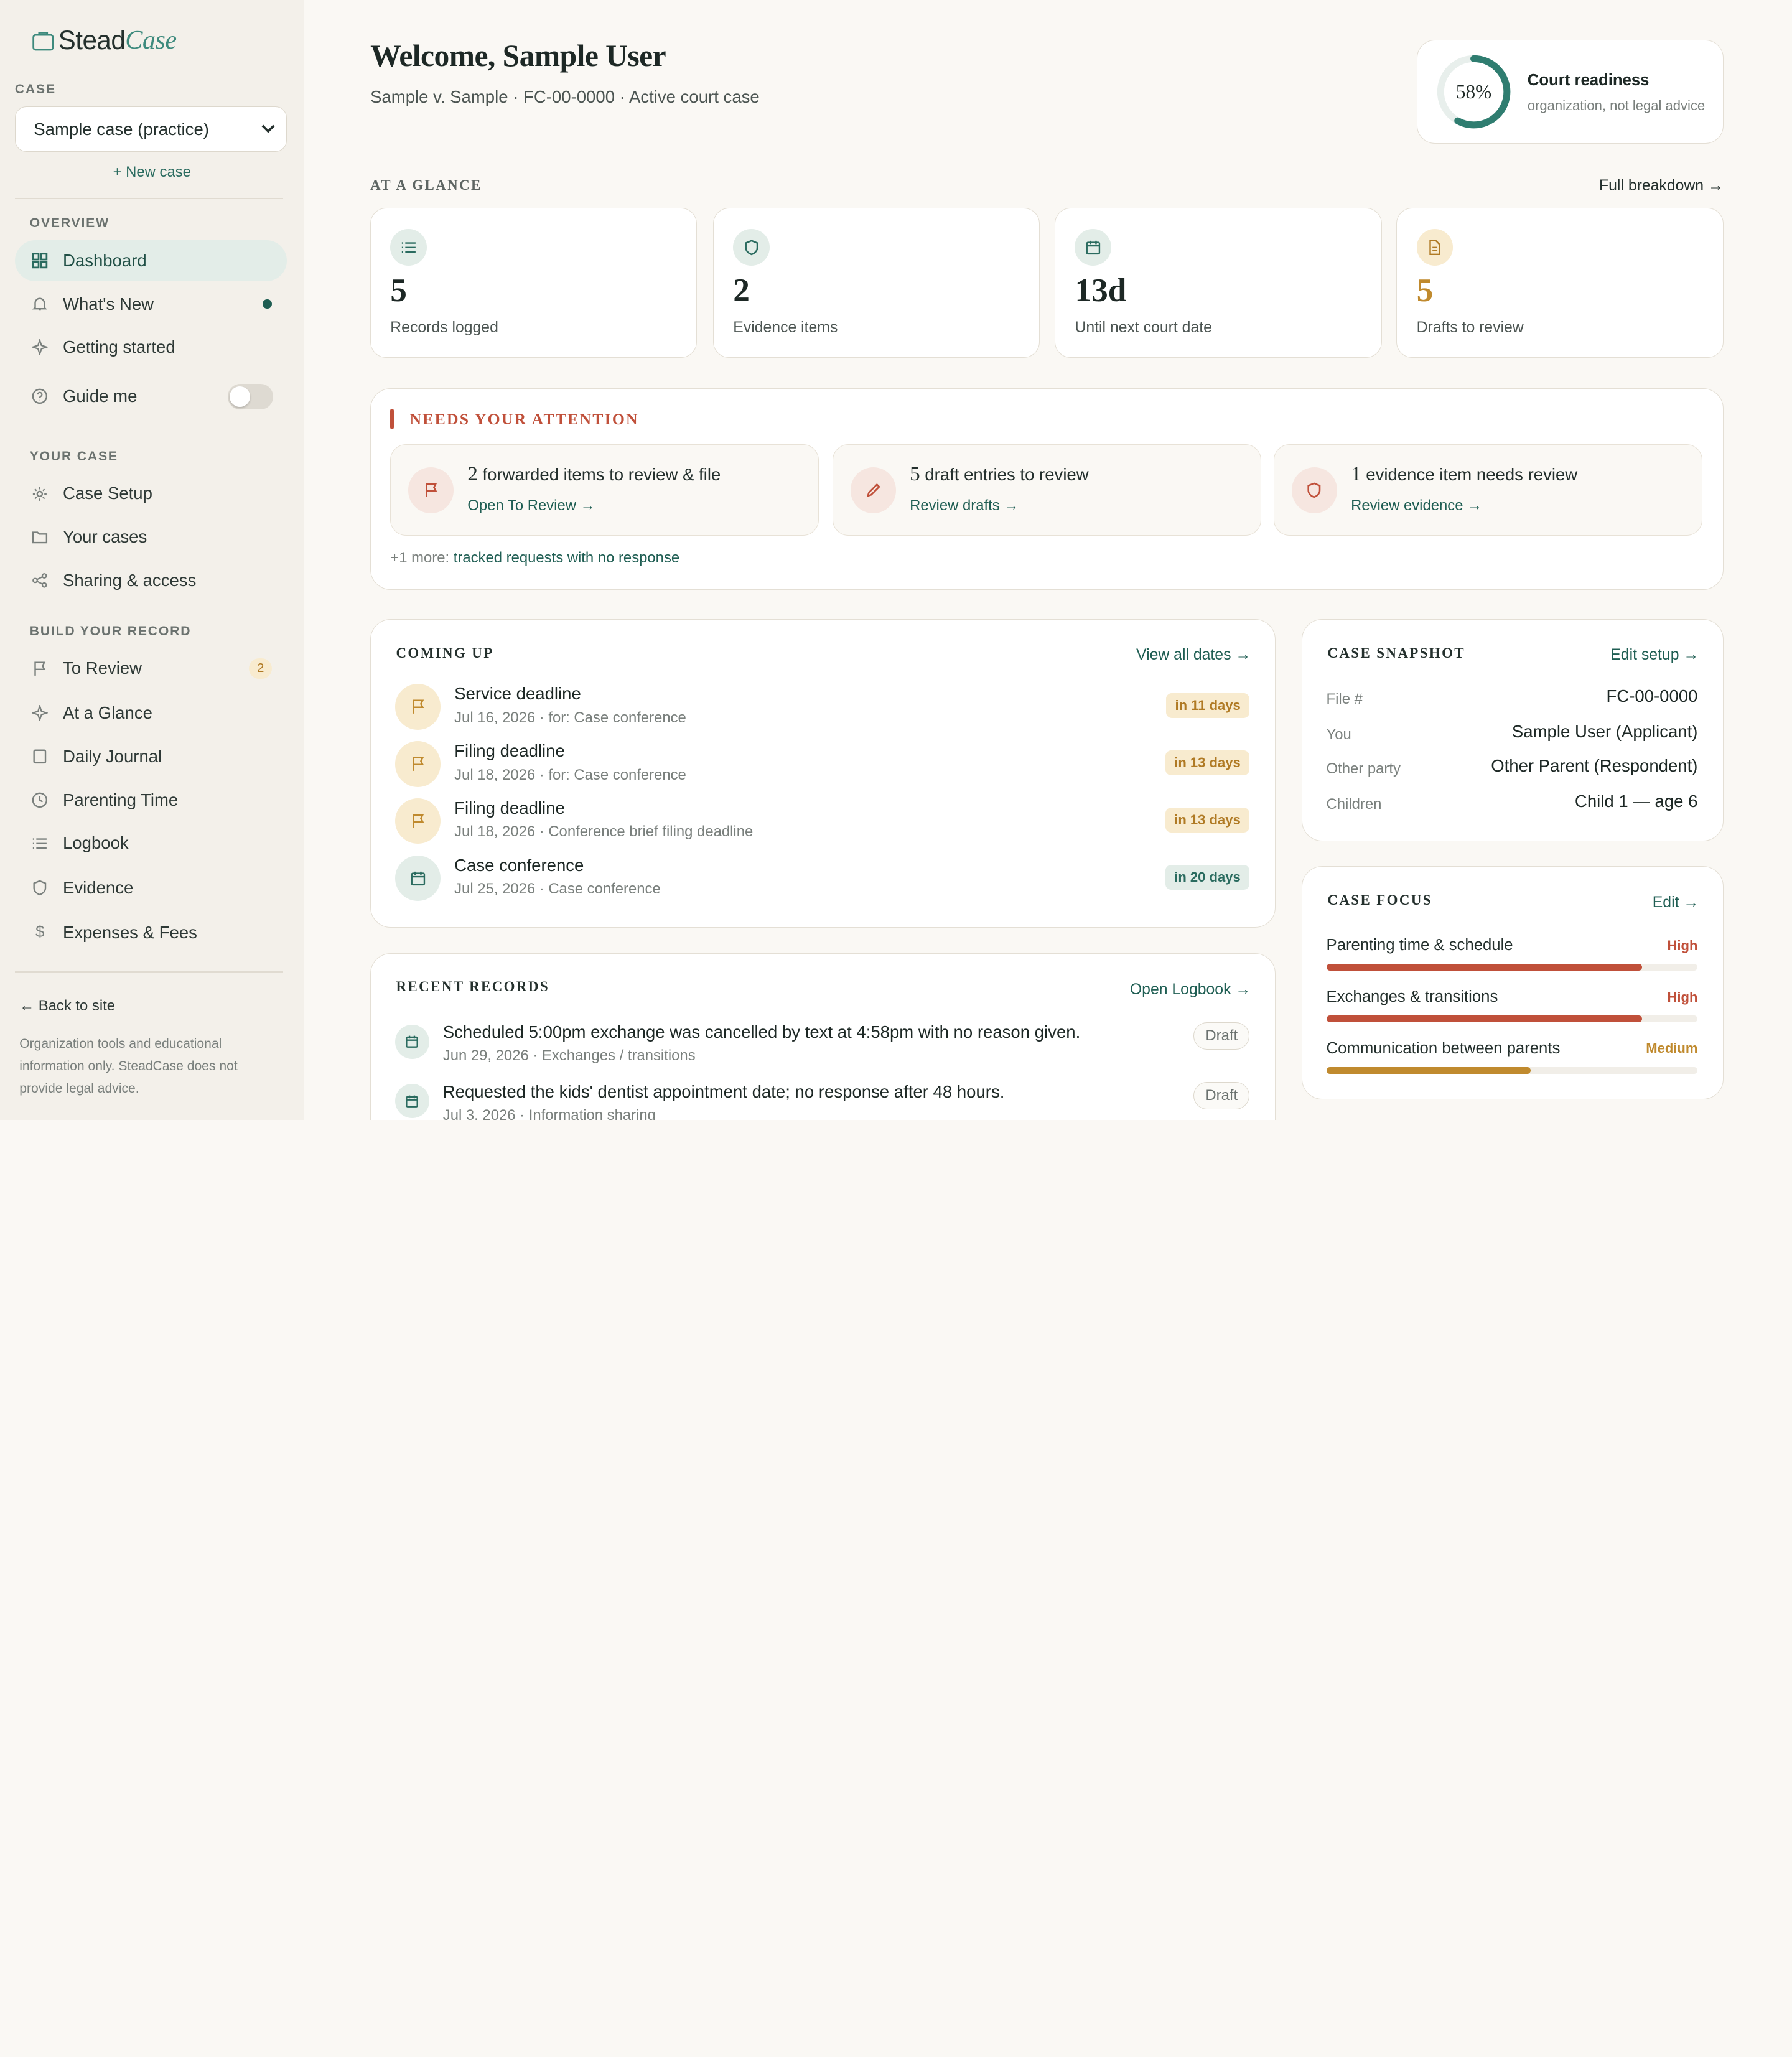 This screenshot has height=2057, width=1792. I want to click on snapshot-row: You Sample User (Applicant), so click(1512, 735).